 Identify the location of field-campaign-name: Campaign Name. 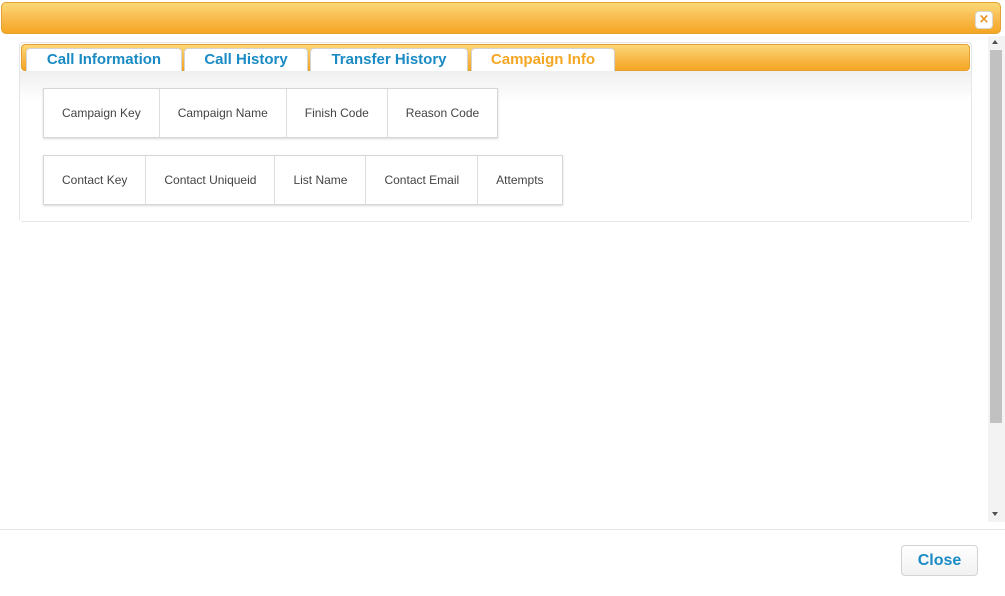
(223, 113).